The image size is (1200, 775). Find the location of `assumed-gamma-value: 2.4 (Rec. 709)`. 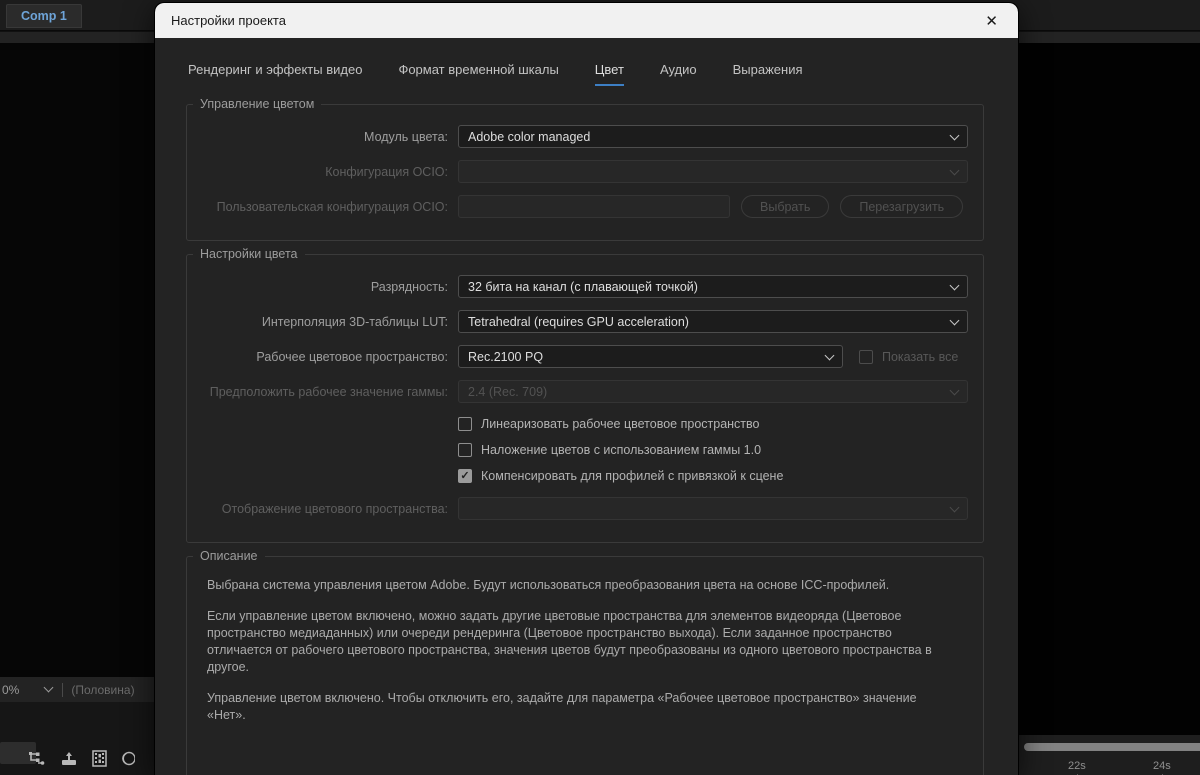

assumed-gamma-value: 2.4 (Rec. 709) is located at coordinates (508, 391).